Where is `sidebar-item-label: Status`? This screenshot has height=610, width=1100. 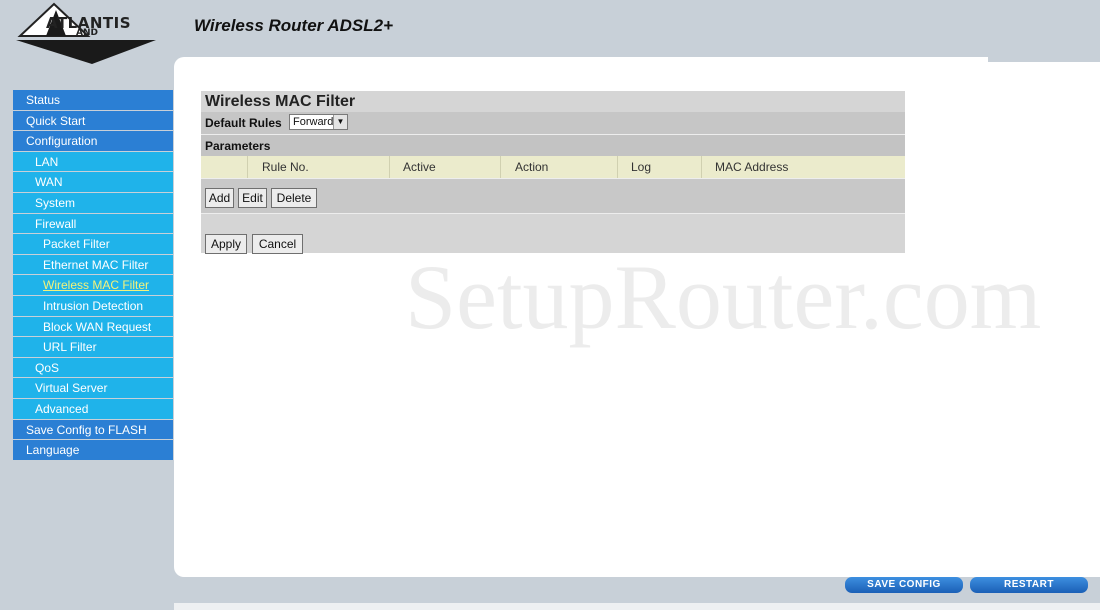 sidebar-item-label: Status is located at coordinates (43, 100).